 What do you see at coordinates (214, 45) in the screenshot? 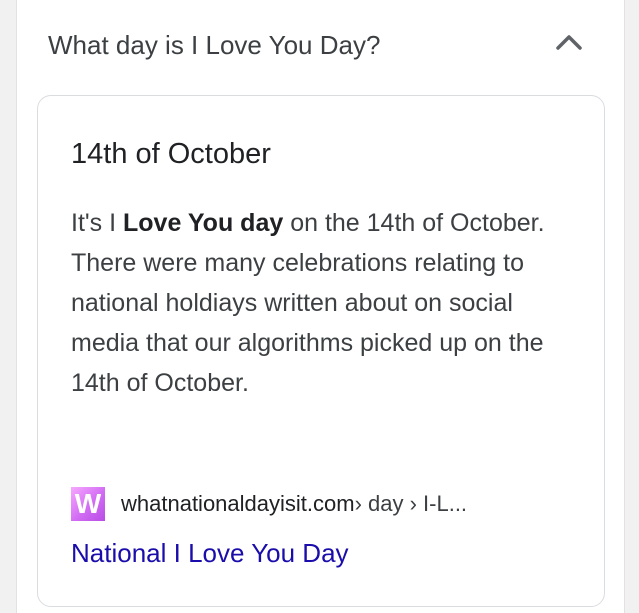
I see `question-text: What day is I Love You Day?` at bounding box center [214, 45].